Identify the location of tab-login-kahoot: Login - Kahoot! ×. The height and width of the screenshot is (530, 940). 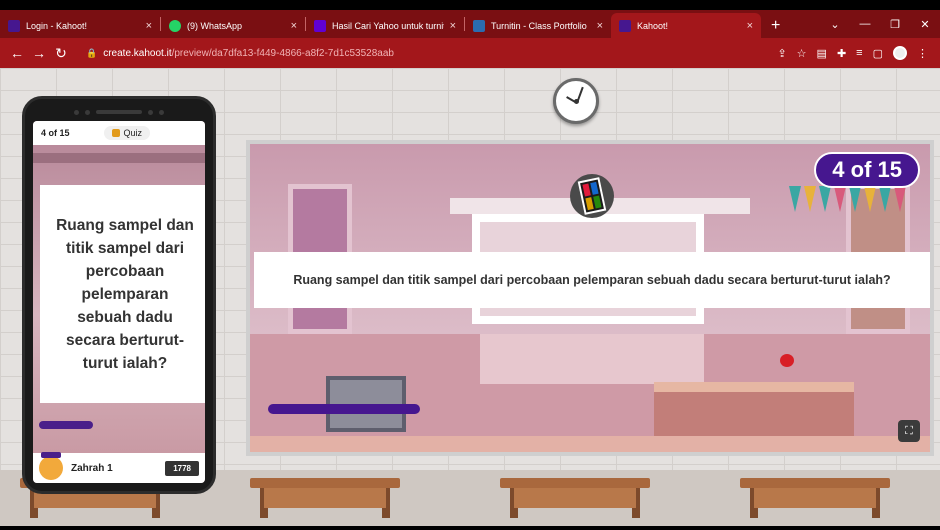
(80, 25).